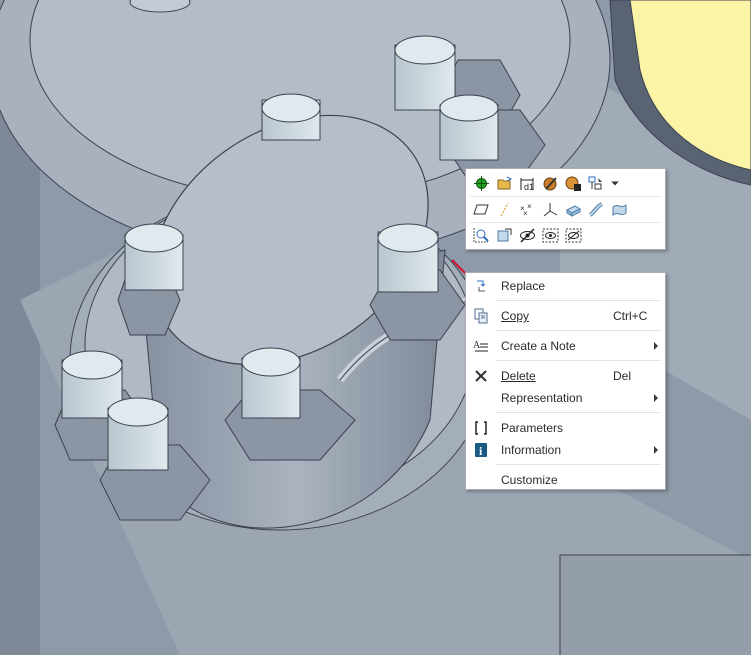  What do you see at coordinates (477, 345) in the screenshot?
I see `svg-text: A` at bounding box center [477, 345].